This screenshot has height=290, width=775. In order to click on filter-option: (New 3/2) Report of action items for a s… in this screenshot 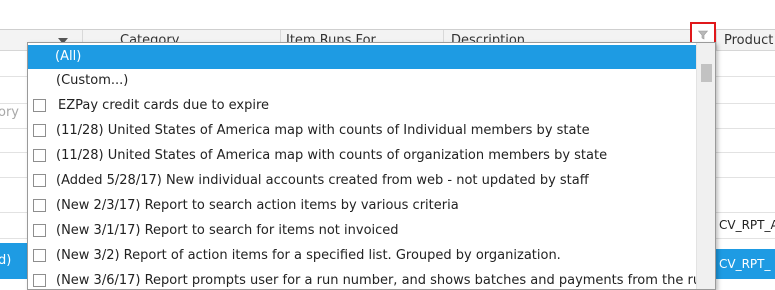, I will do `click(362, 256)`.